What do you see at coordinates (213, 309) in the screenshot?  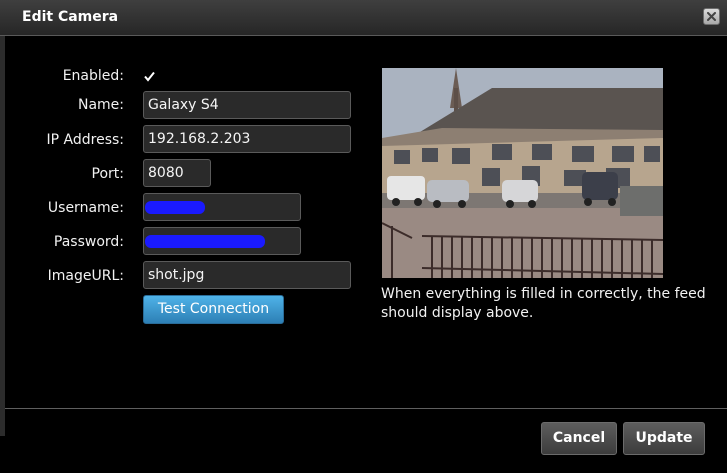 I see `test-connection-button: Test Connection` at bounding box center [213, 309].